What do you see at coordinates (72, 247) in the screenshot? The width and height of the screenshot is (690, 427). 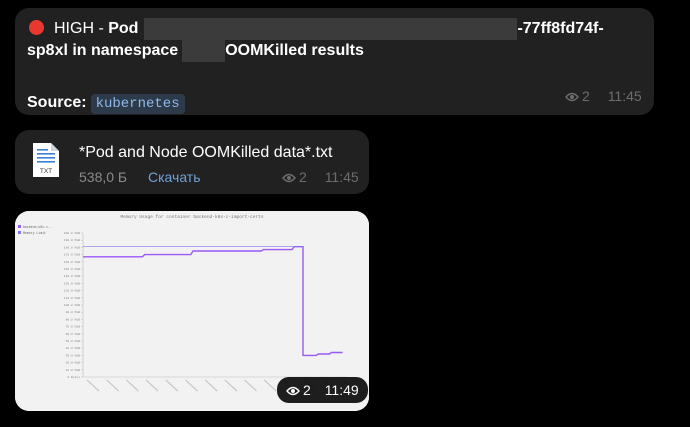 I see `y-tick-label: 180.0 MiB` at bounding box center [72, 247].